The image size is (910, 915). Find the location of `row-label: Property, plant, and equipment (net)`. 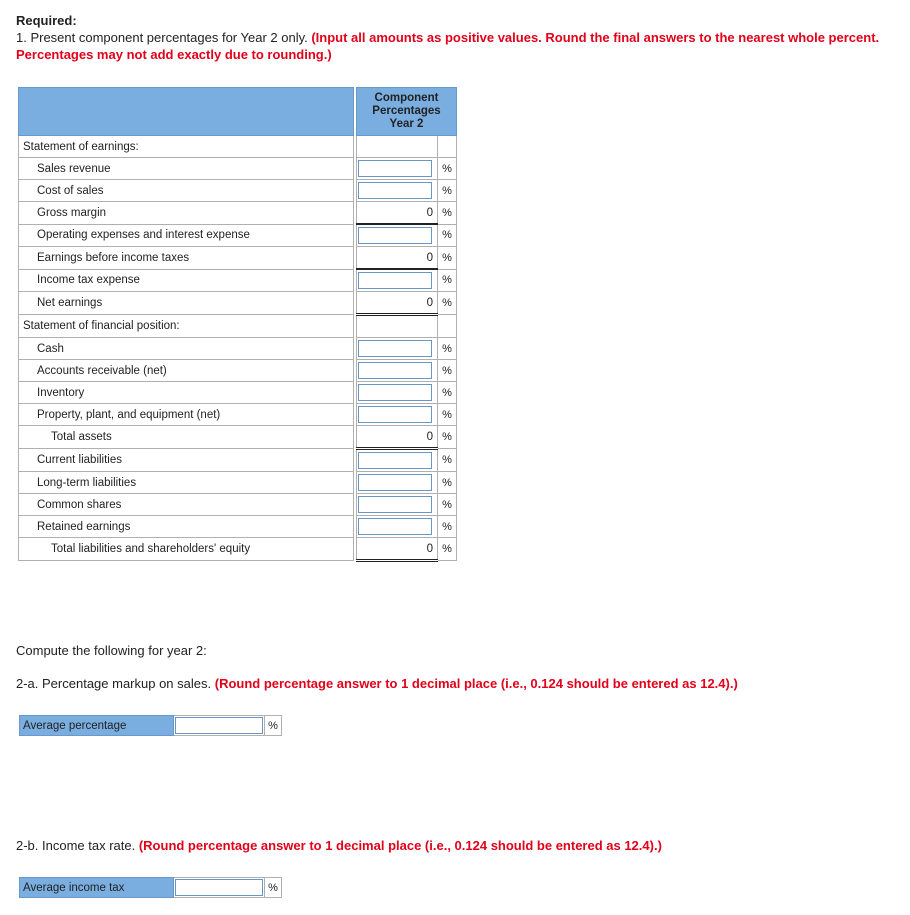

row-label: Property, plant, and equipment (net) is located at coordinates (186, 414).